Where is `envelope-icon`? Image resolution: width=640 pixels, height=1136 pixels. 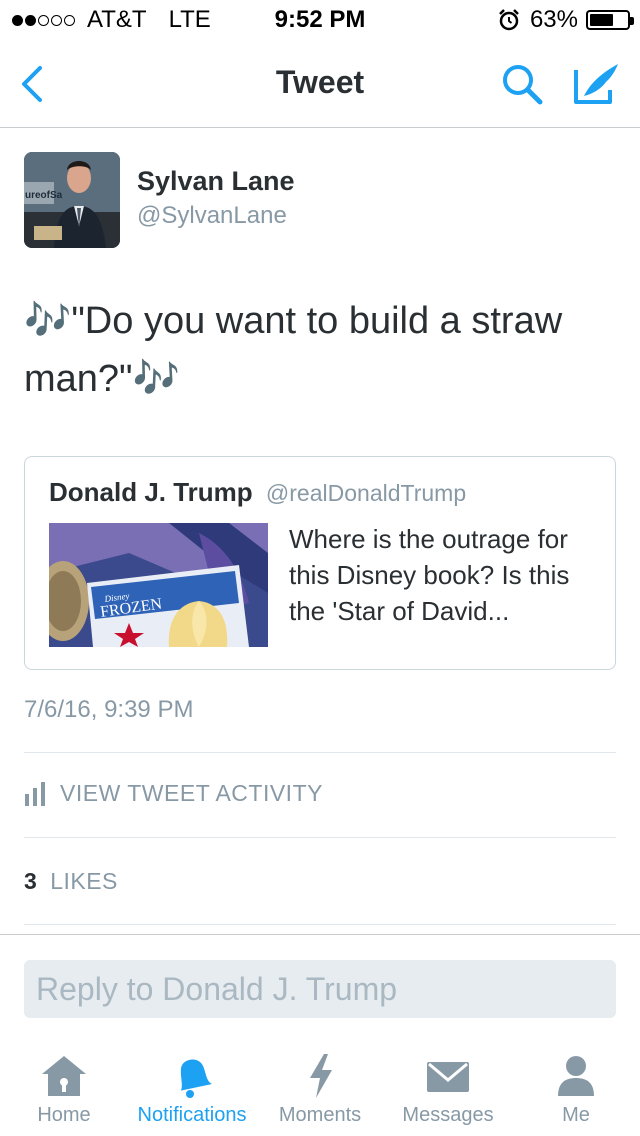
envelope-icon is located at coordinates (448, 1077).